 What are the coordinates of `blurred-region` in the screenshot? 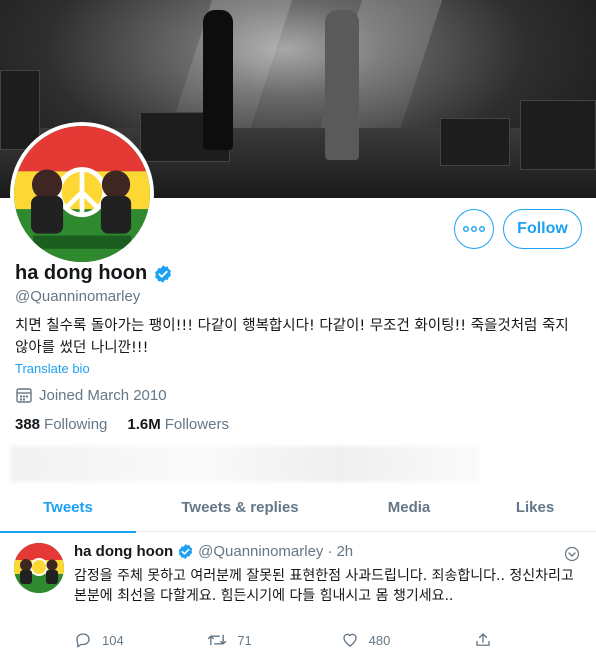 It's located at (245, 464).